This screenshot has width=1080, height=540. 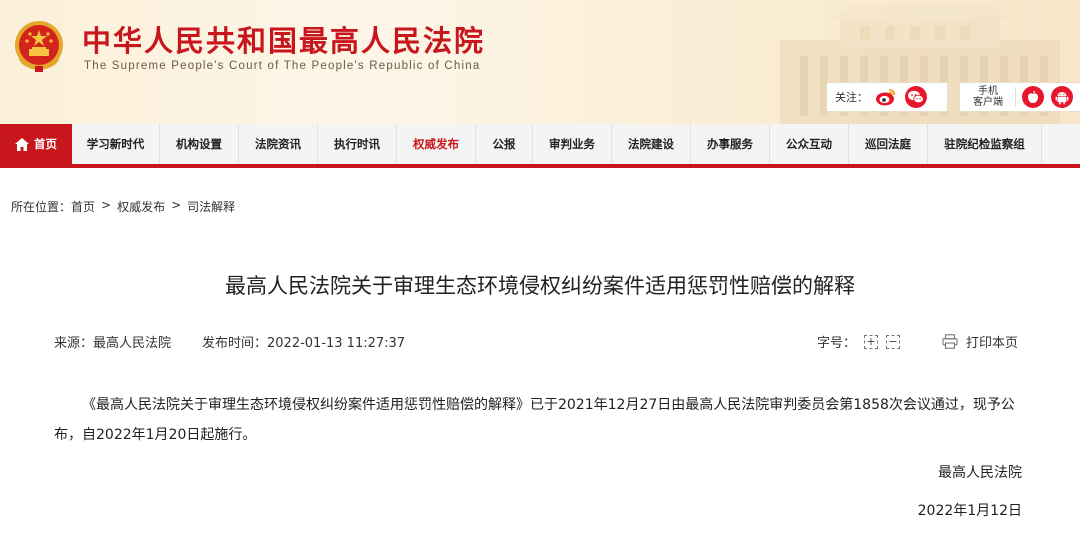 What do you see at coordinates (859, 341) in the screenshot?
I see `font-size-control: 字号： + −` at bounding box center [859, 341].